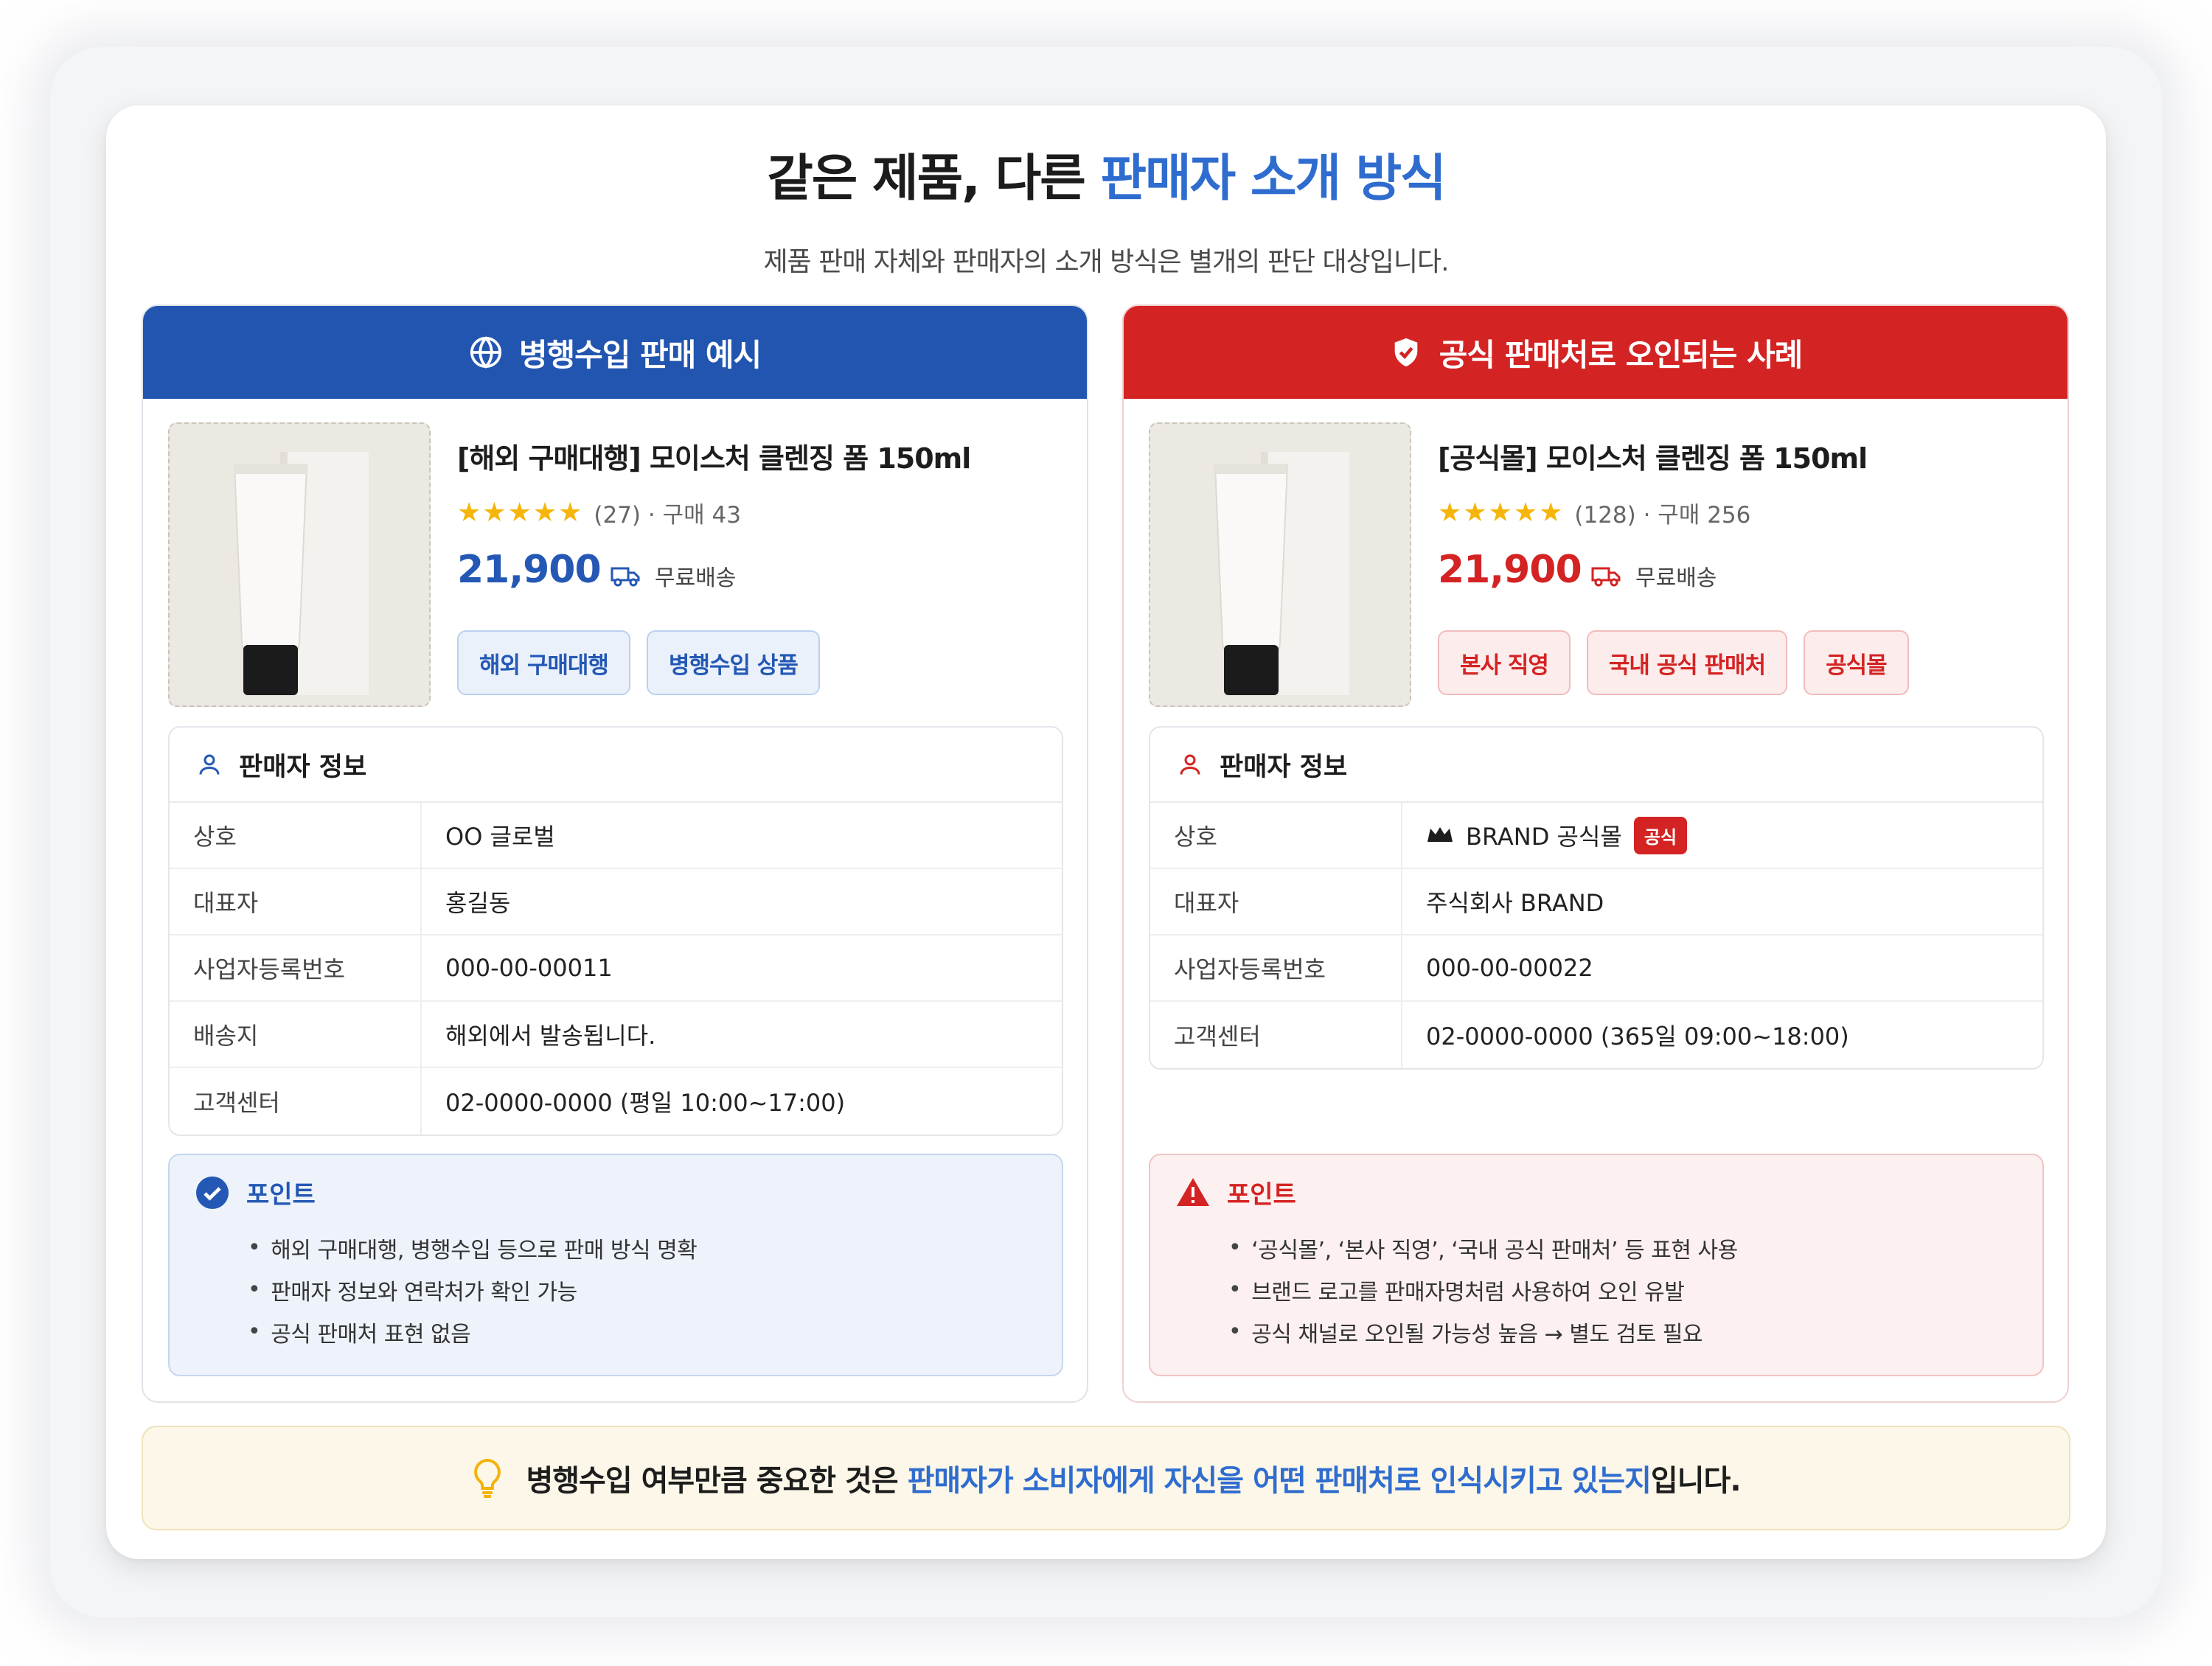 The height and width of the screenshot is (1666, 2212). I want to click on shield-check-icon, so click(1406, 352).